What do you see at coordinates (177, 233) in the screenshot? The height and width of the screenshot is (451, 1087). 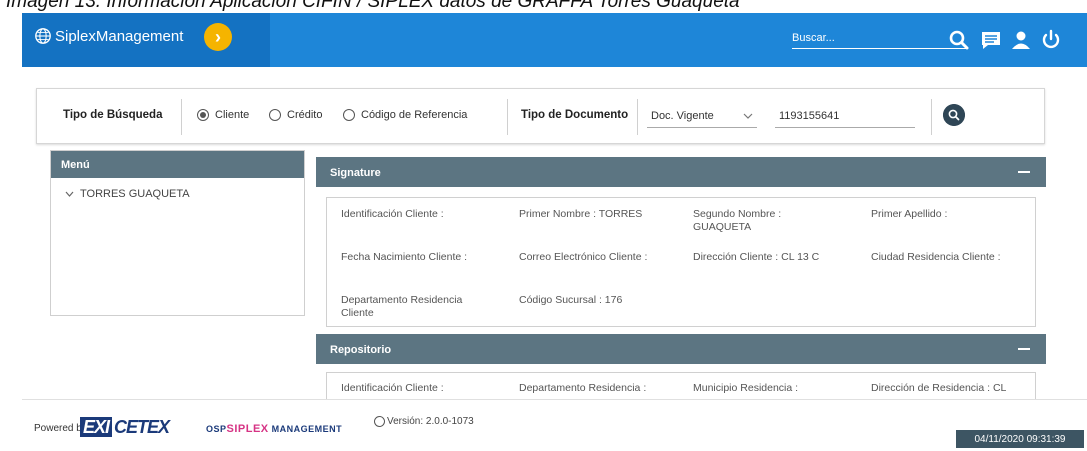 I see `side-menu: Menú TORRES GUAQUETA` at bounding box center [177, 233].